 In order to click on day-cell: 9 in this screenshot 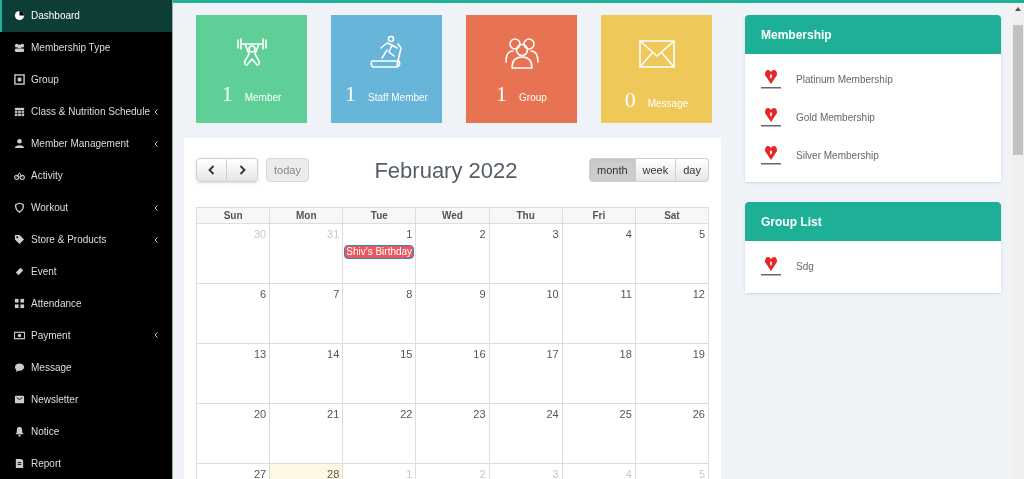, I will do `click(453, 314)`.